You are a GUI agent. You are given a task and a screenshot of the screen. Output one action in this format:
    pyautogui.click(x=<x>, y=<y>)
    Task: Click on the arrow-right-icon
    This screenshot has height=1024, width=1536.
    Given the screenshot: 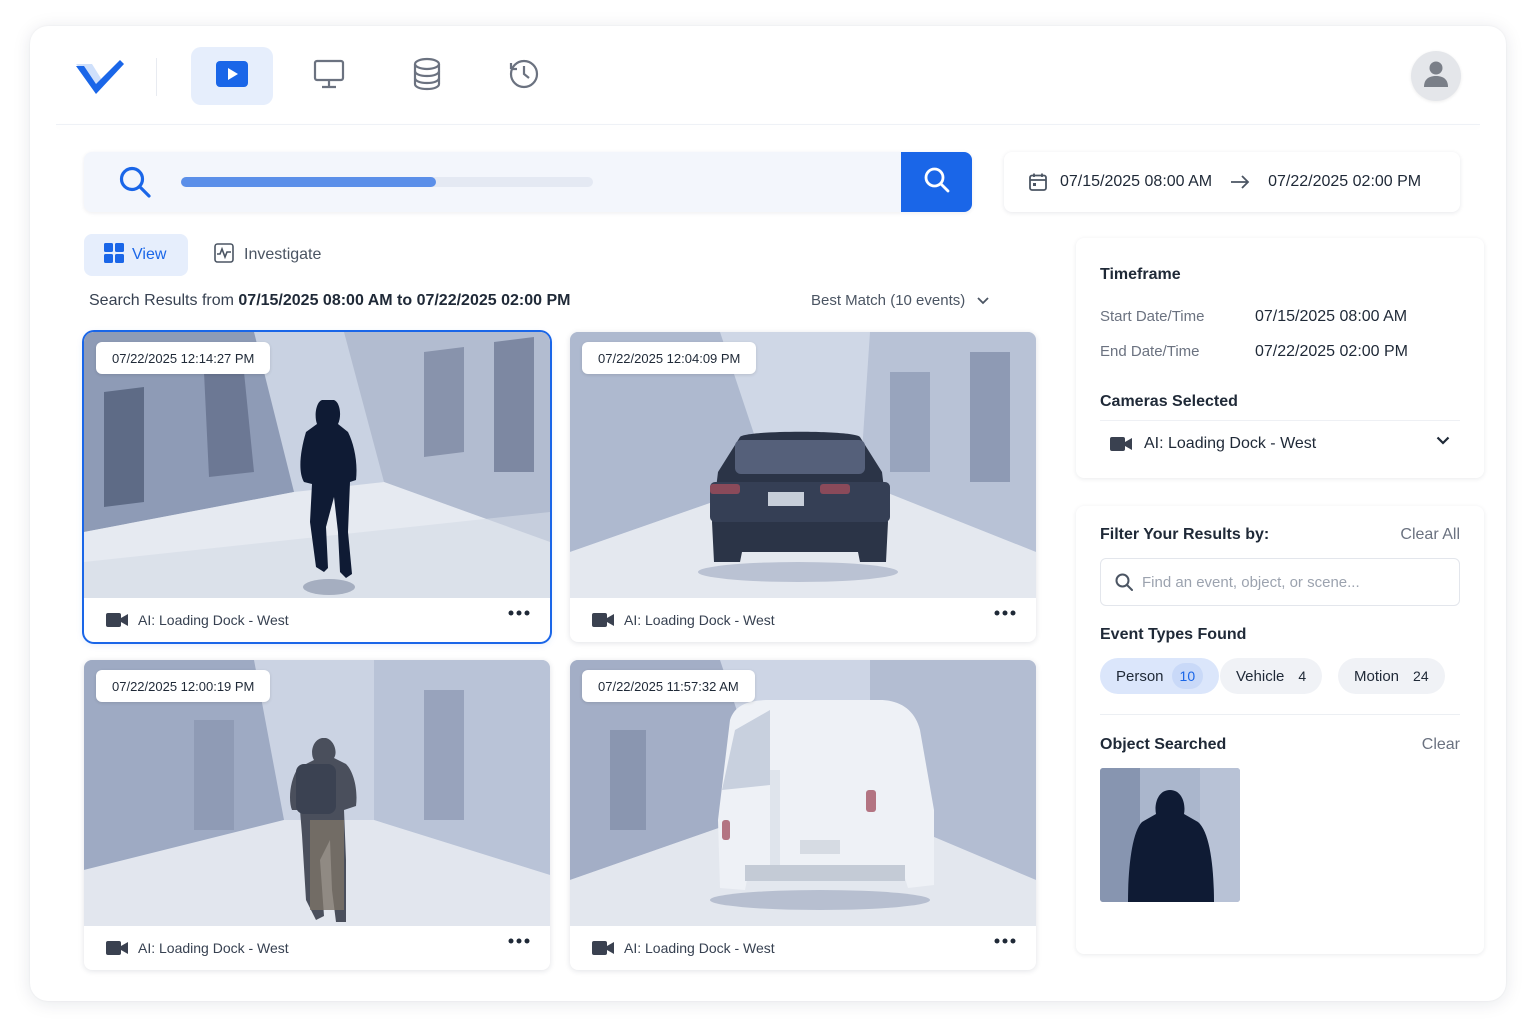 What is the action you would take?
    pyautogui.click(x=1240, y=182)
    